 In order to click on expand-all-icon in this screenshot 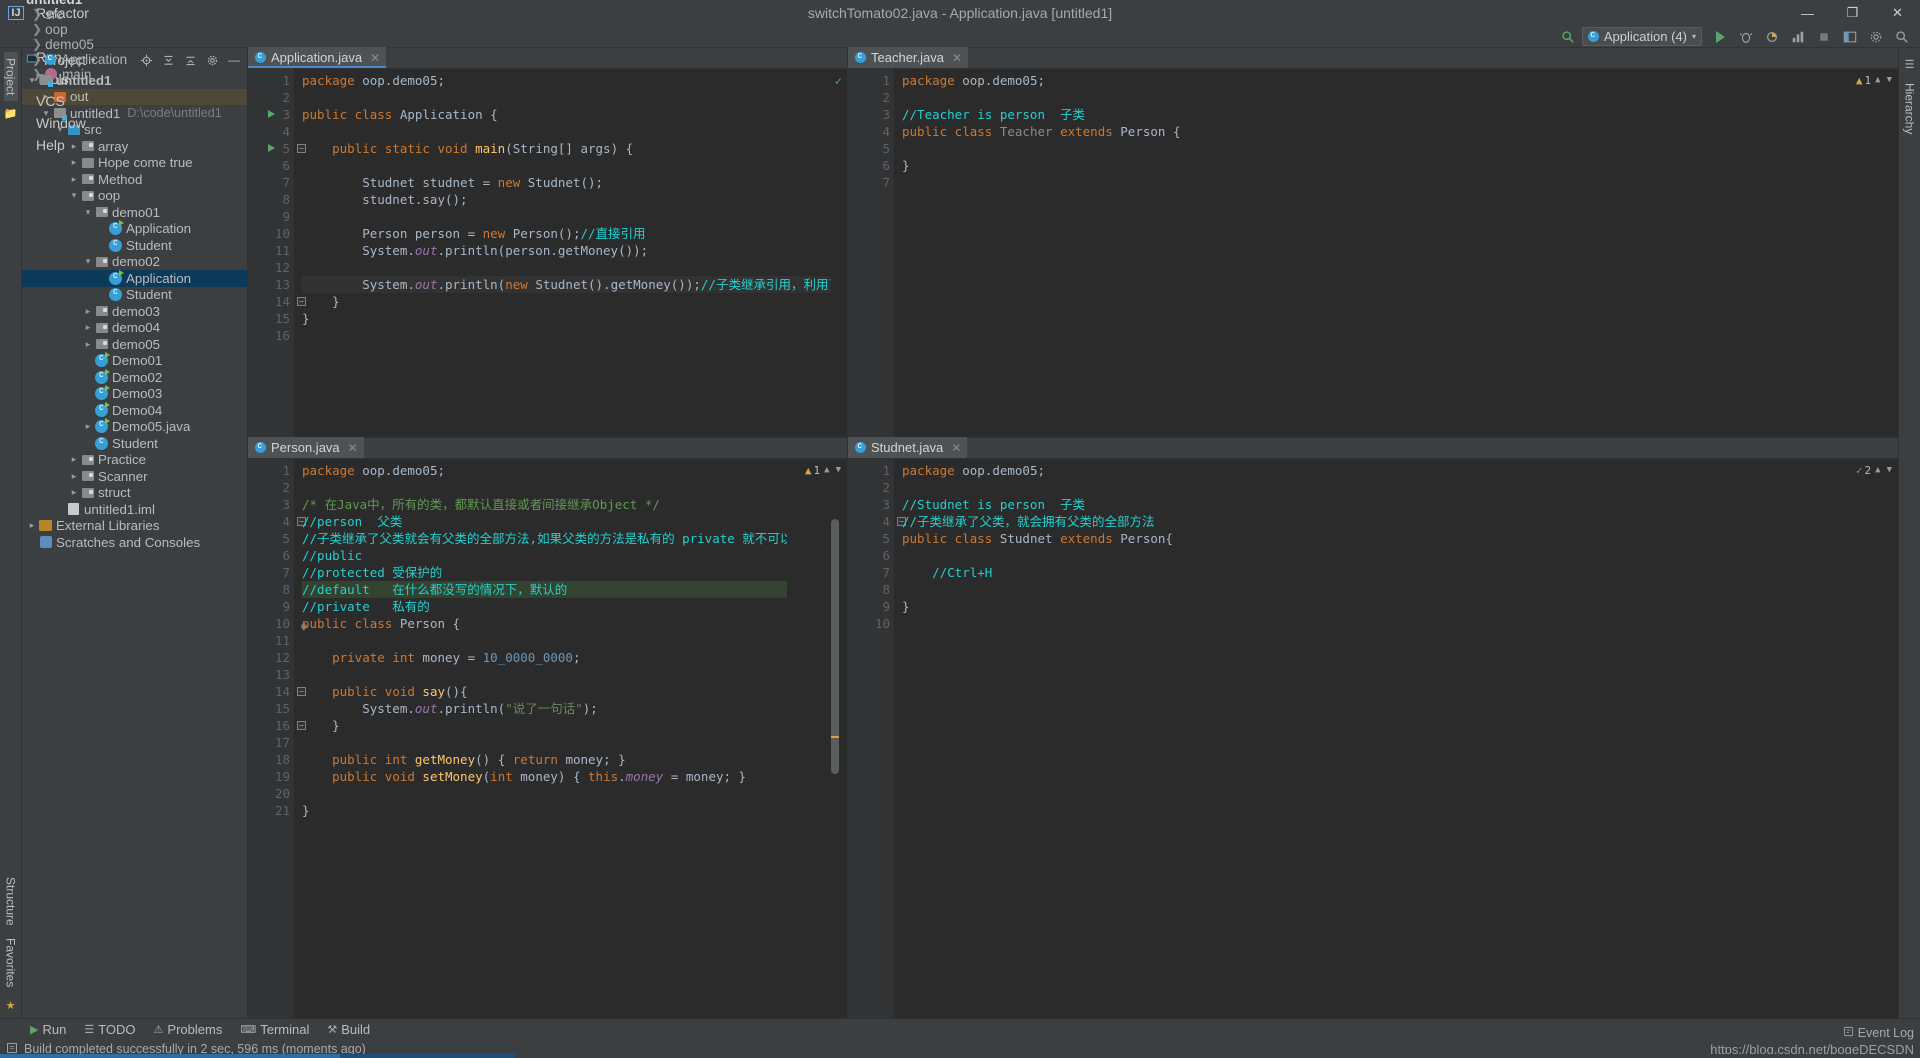, I will do `click(190, 60)`.